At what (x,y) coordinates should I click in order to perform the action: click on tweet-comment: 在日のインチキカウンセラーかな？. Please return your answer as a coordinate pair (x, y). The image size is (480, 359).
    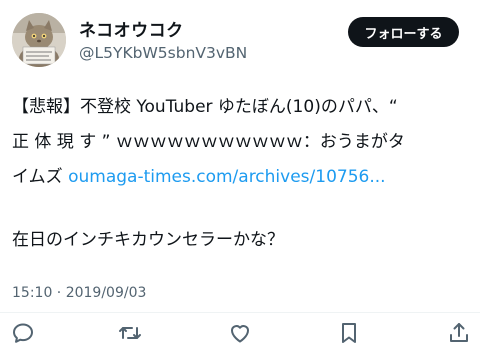
    Looking at the image, I should click on (148, 240).